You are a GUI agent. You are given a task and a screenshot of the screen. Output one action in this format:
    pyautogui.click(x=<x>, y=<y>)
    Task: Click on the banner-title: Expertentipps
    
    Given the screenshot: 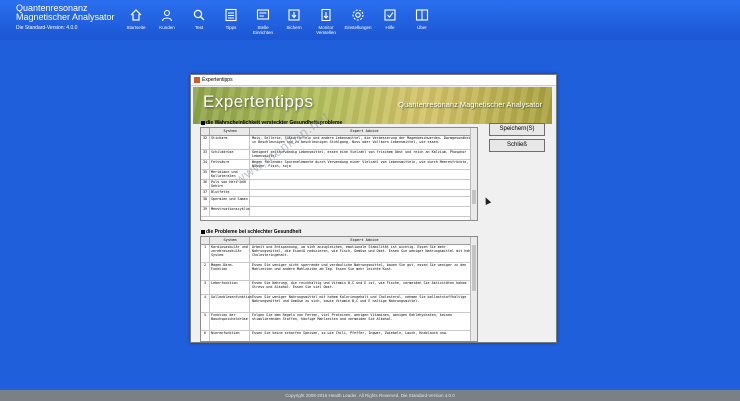 What is the action you would take?
    pyautogui.click(x=258, y=101)
    